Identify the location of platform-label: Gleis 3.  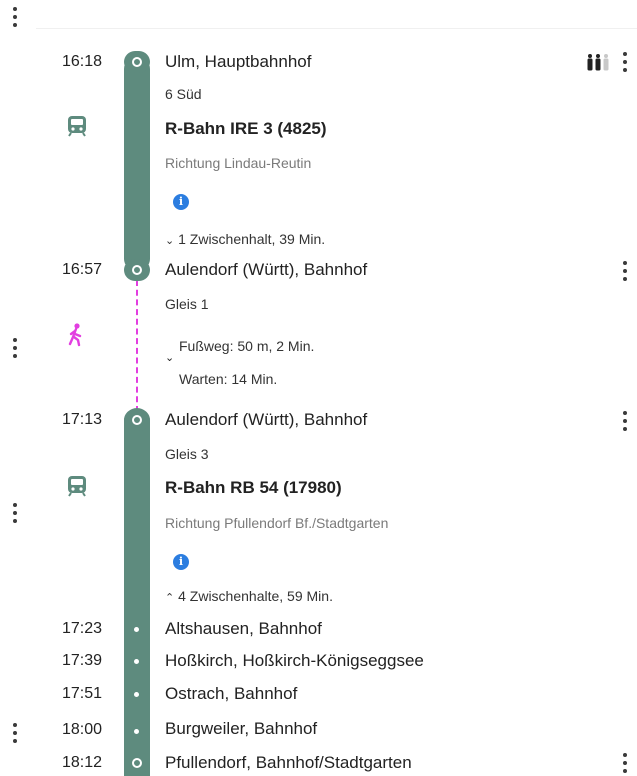
(187, 454).